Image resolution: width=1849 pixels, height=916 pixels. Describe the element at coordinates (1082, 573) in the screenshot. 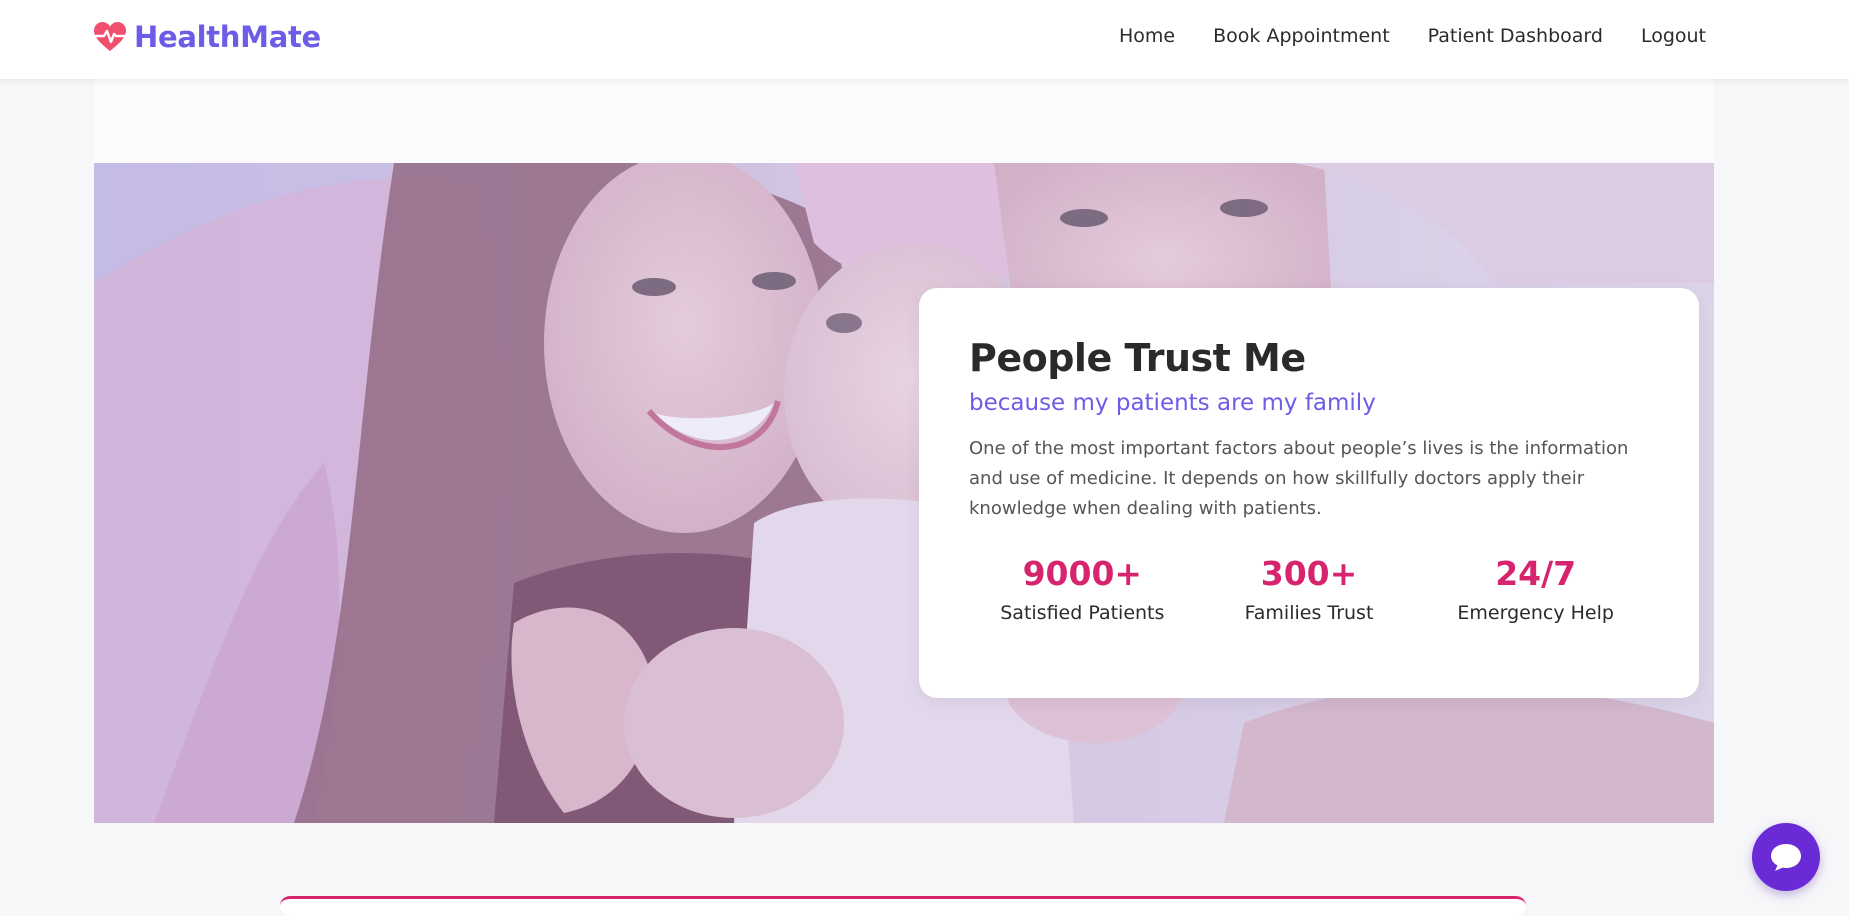

I see `stat-value: 9000+` at that location.